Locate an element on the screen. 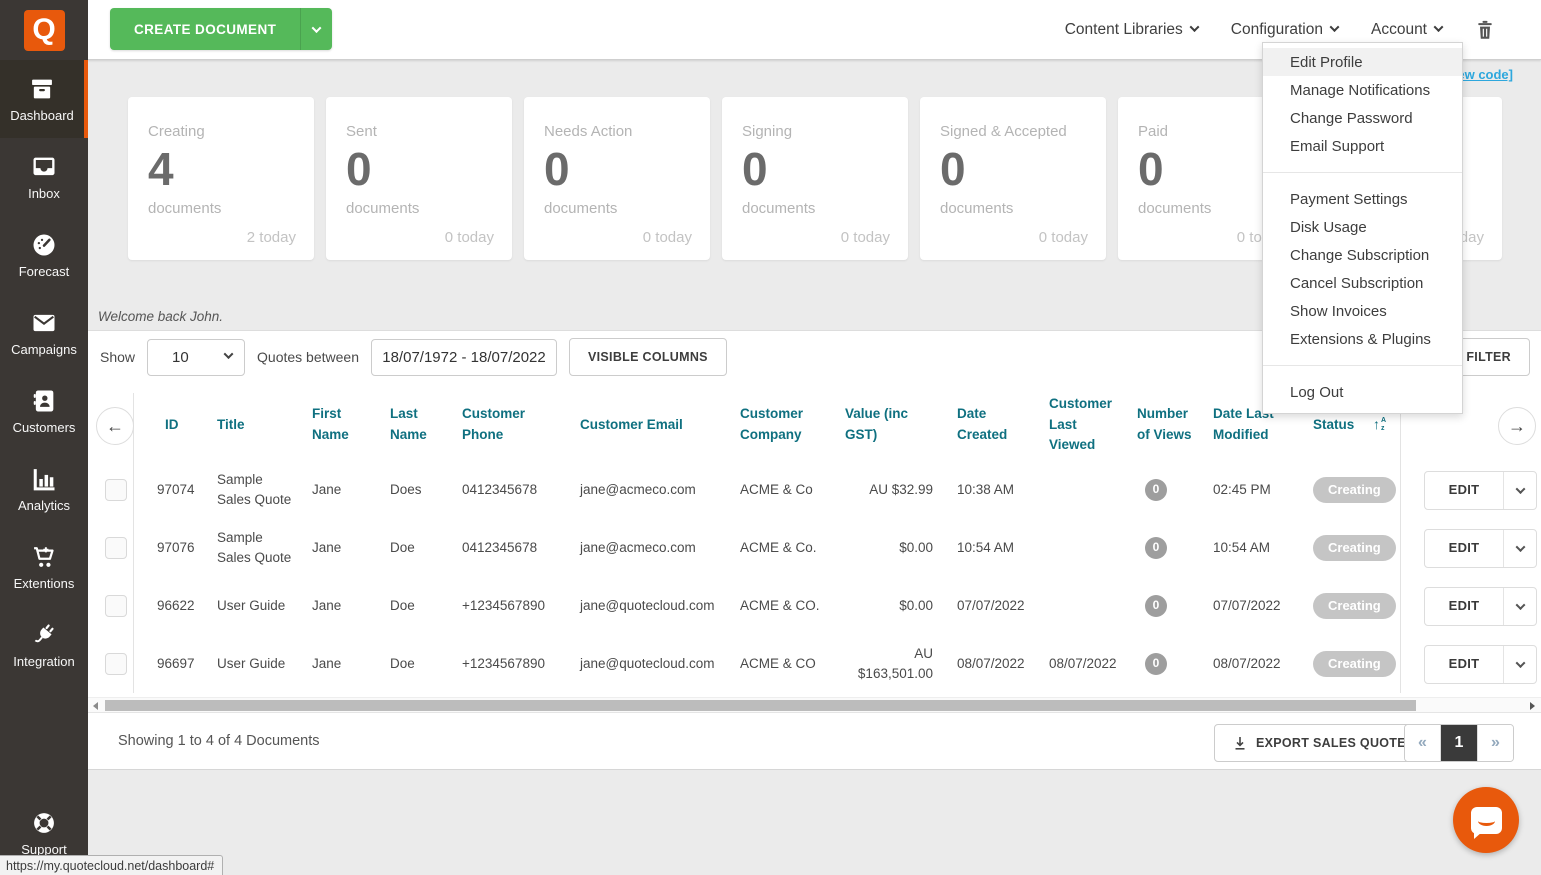 This screenshot has height=875, width=1541. menu-item-disk-usage: Disk Usage is located at coordinates (1362, 227).